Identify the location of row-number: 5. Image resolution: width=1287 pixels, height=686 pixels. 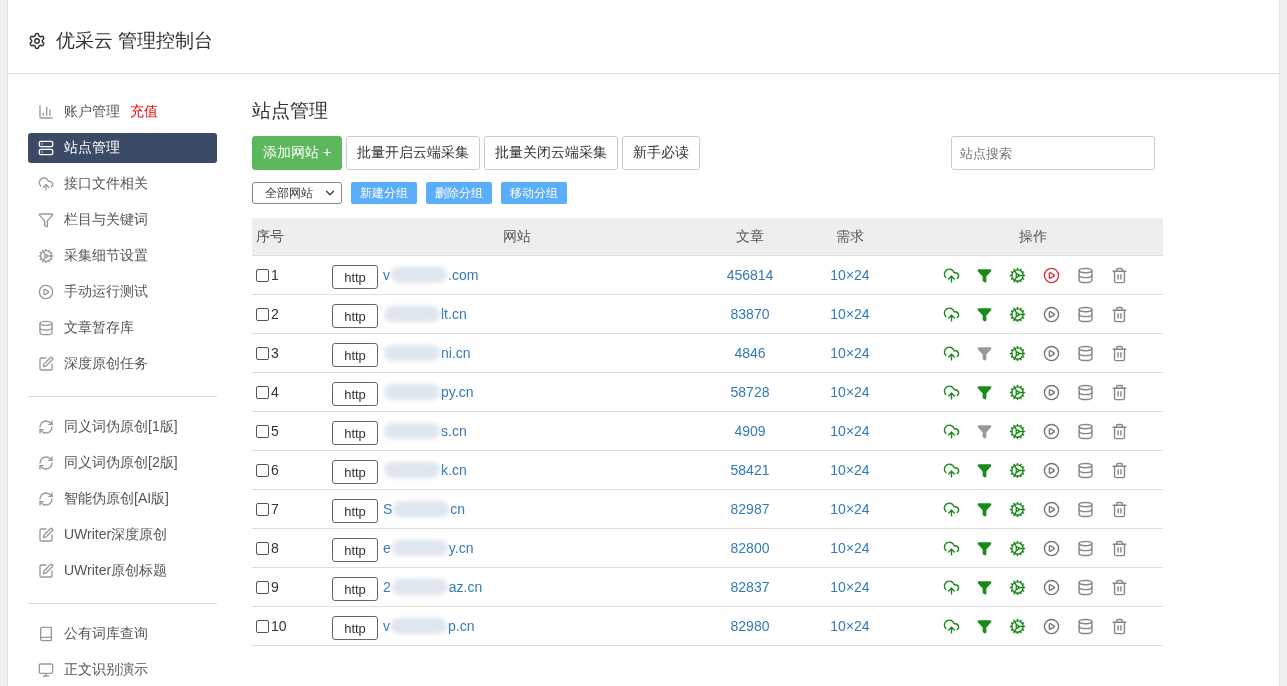
(275, 431).